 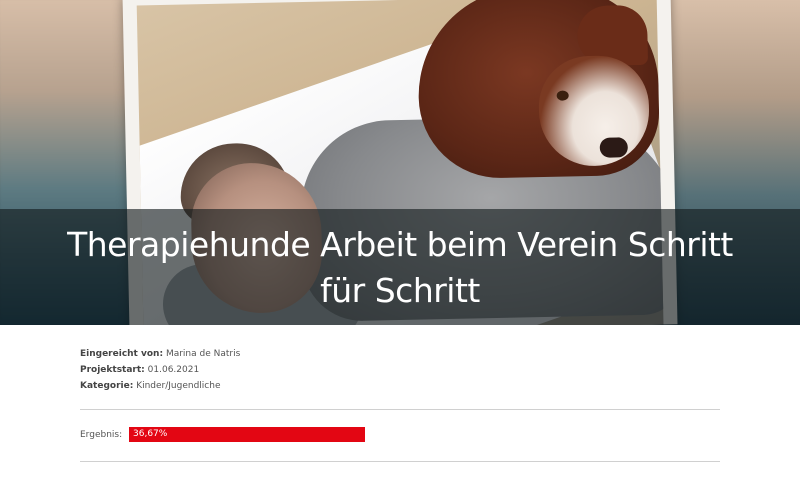 What do you see at coordinates (150, 434) in the screenshot?
I see `result-percentage: 36,67%` at bounding box center [150, 434].